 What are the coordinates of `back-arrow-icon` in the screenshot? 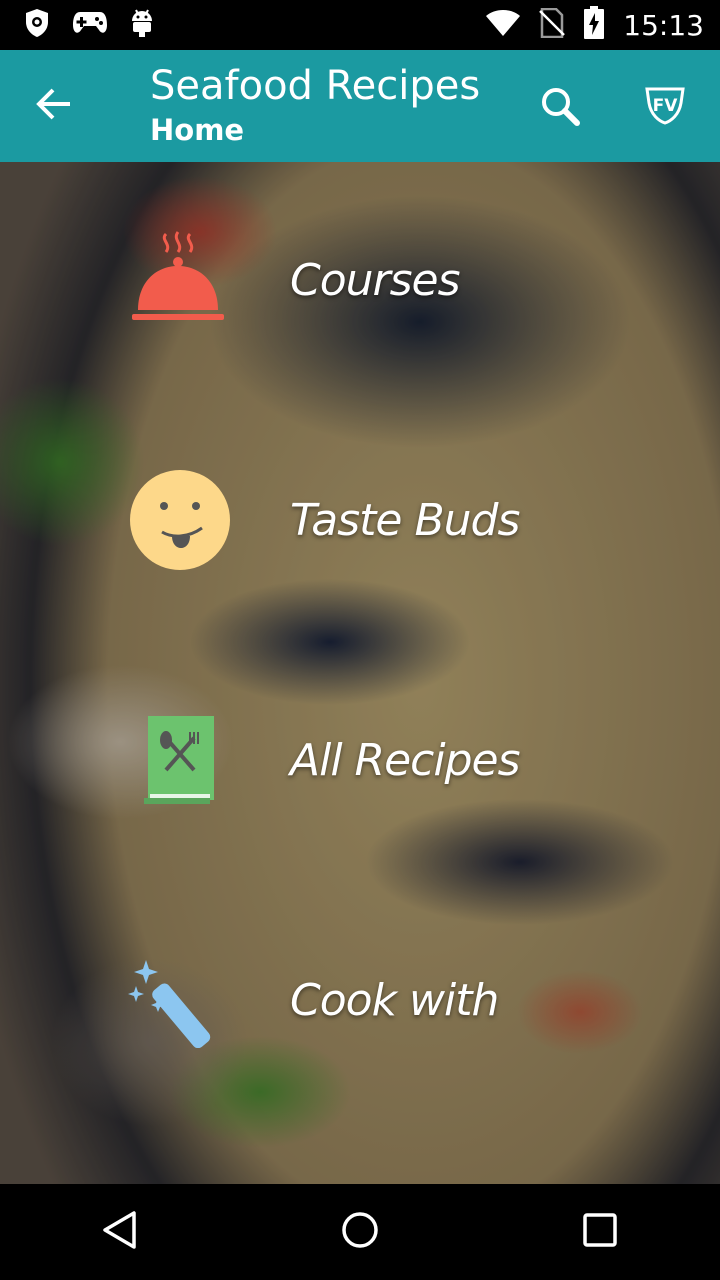 It's located at (54, 106).